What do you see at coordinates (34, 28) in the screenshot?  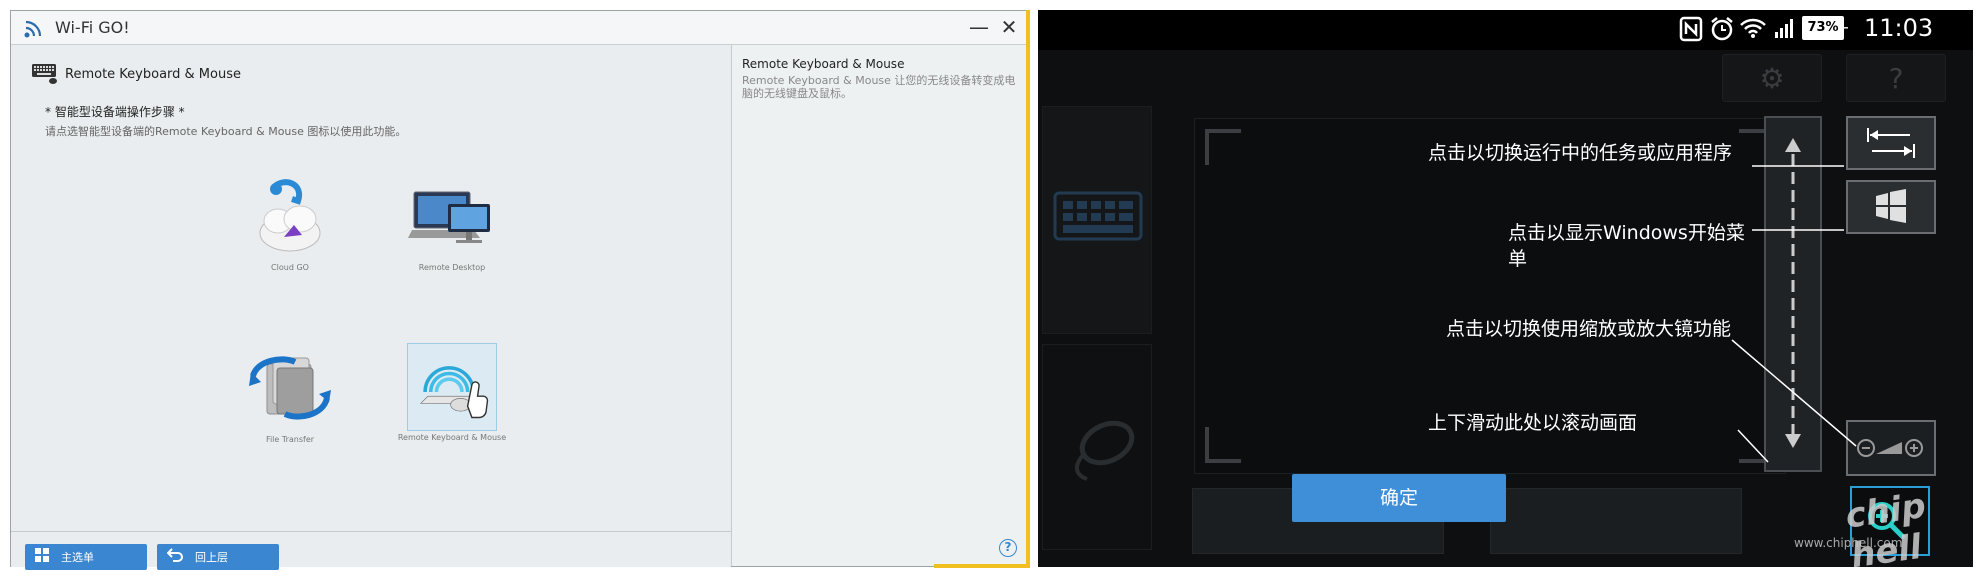 I see `wifi-icon` at bounding box center [34, 28].